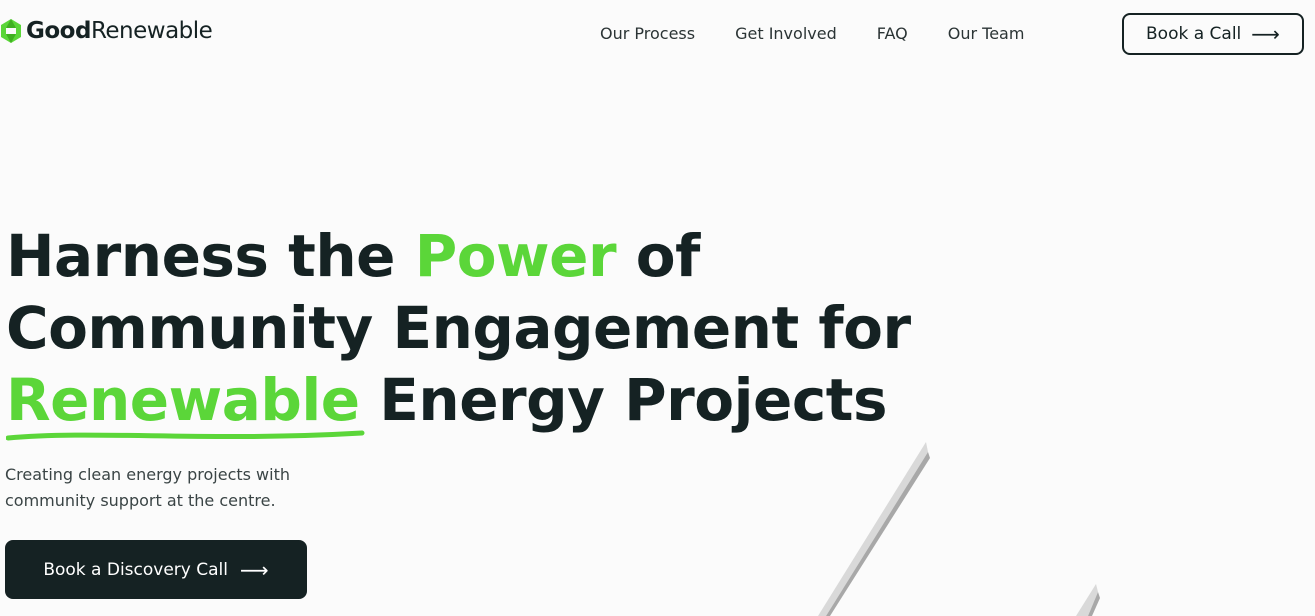  Describe the element at coordinates (786, 33) in the screenshot. I see `nav-get-involved: Get Involved` at that location.